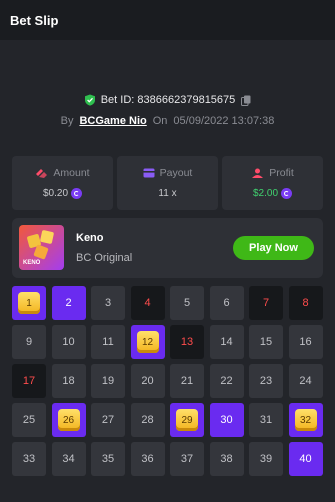  Describe the element at coordinates (272, 183) in the screenshot. I see `stat-profit: Profit $2.00` at that location.